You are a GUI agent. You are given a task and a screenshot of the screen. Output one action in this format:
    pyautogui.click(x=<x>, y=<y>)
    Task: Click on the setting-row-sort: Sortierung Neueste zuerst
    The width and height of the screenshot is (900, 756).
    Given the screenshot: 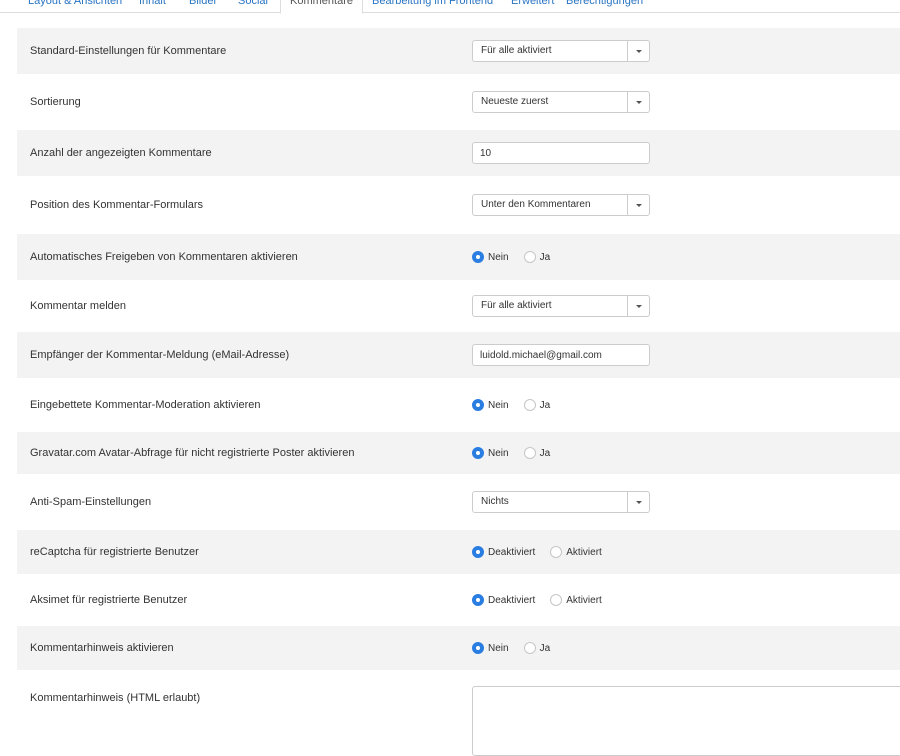 What is the action you would take?
    pyautogui.click(x=458, y=102)
    